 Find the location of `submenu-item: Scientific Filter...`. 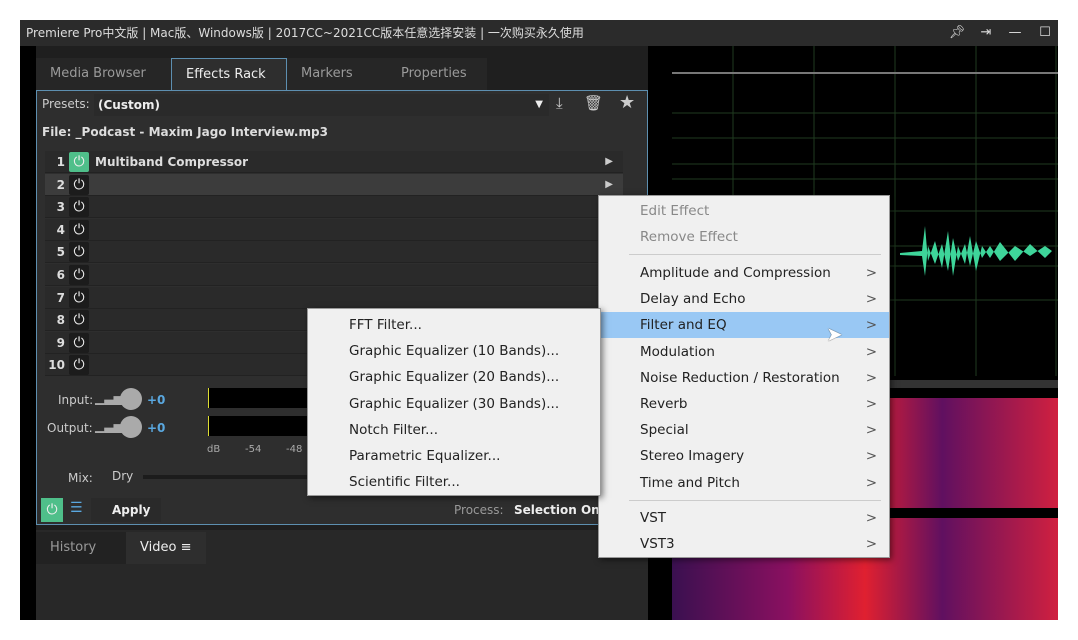

submenu-item: Scientific Filter... is located at coordinates (454, 482).